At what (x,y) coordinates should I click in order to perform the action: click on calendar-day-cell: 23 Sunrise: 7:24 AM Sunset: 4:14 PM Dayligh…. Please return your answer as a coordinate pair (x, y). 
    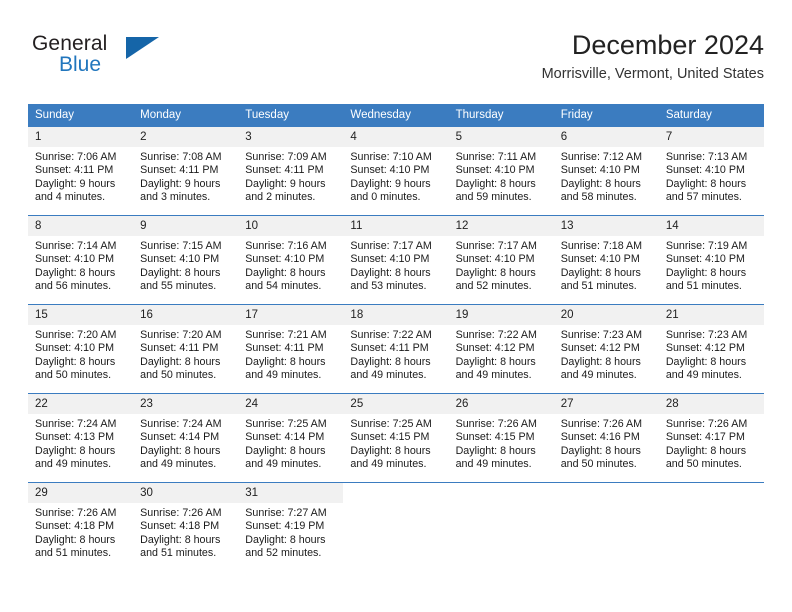
    Looking at the image, I should click on (186, 438).